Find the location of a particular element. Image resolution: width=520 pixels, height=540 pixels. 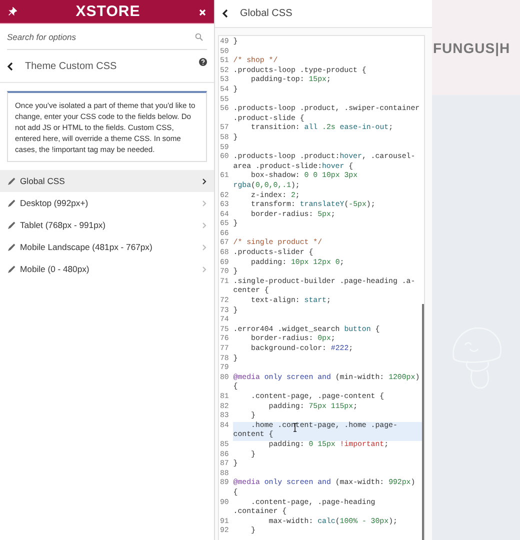

menu-item: Mobile Landscape (481px - 767px) is located at coordinates (107, 247).